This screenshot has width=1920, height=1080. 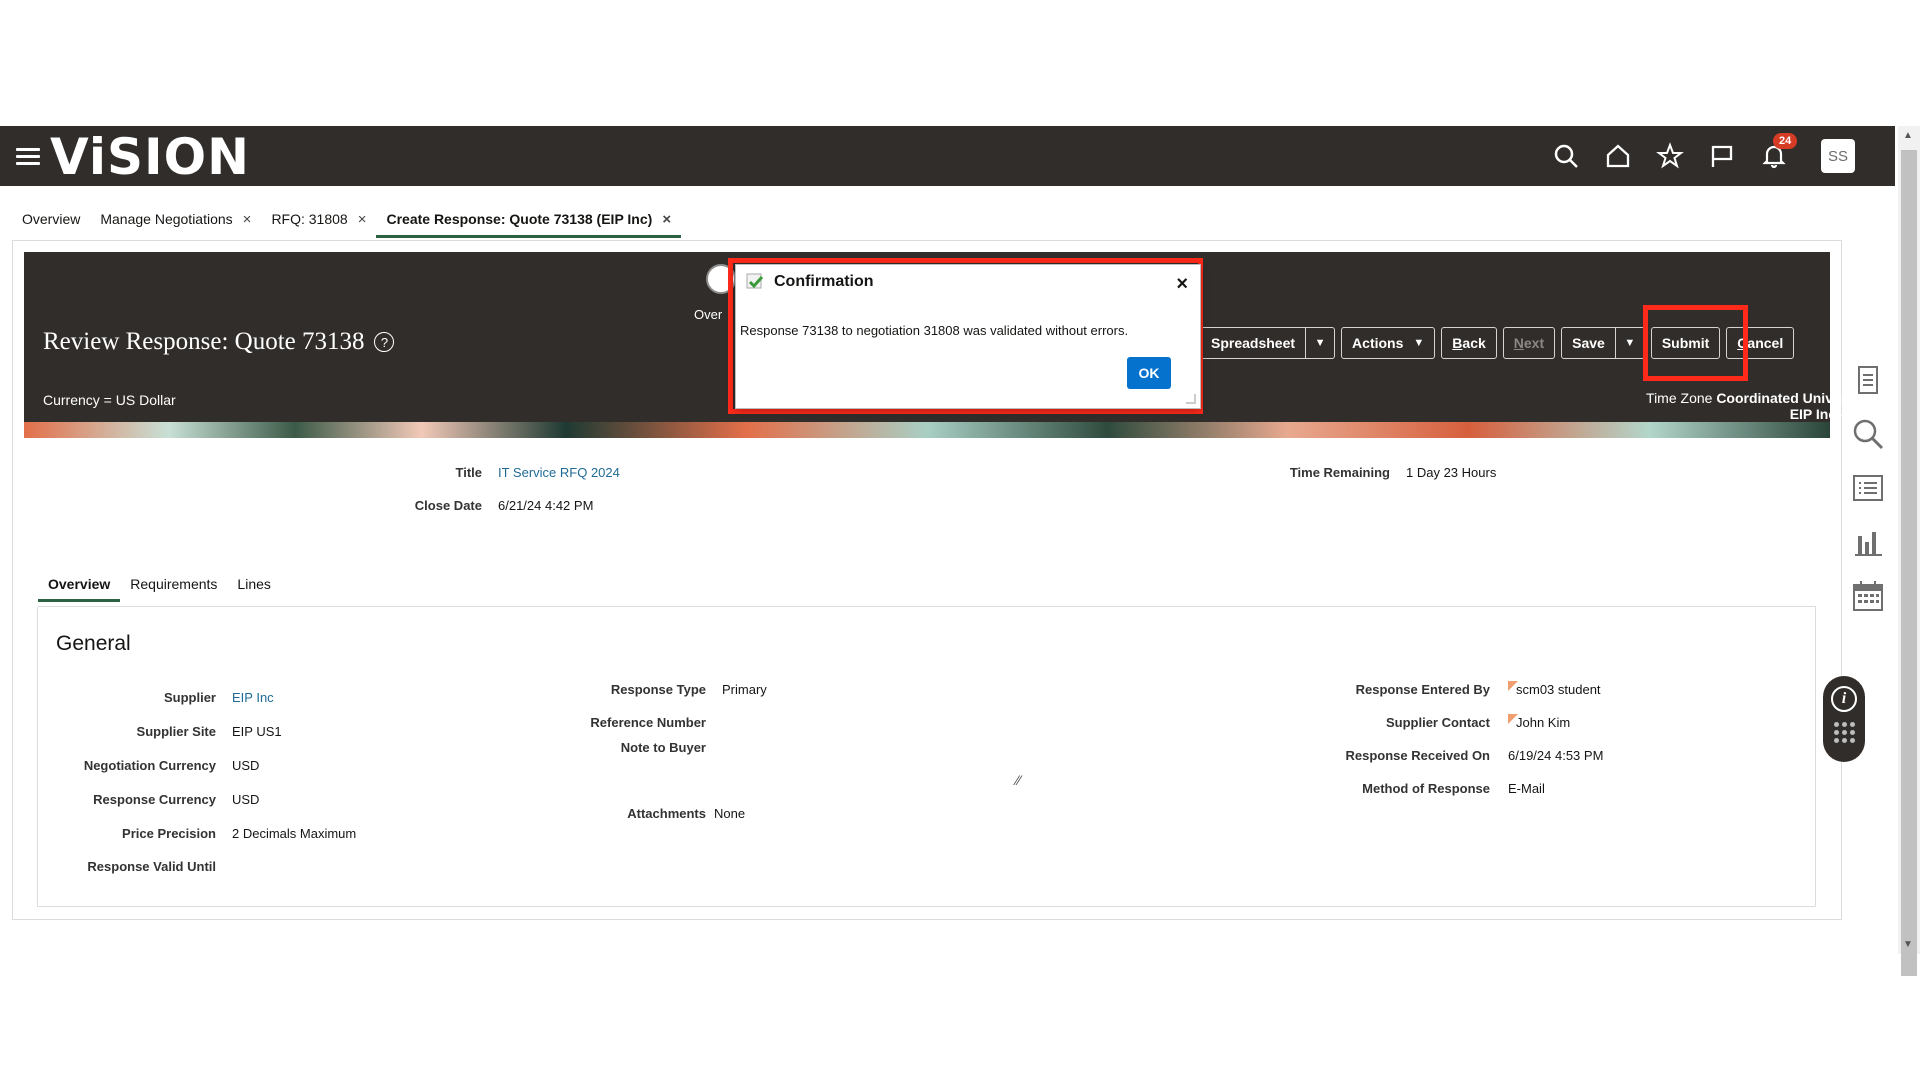 I want to click on help-icon: ?, so click(x=384, y=342).